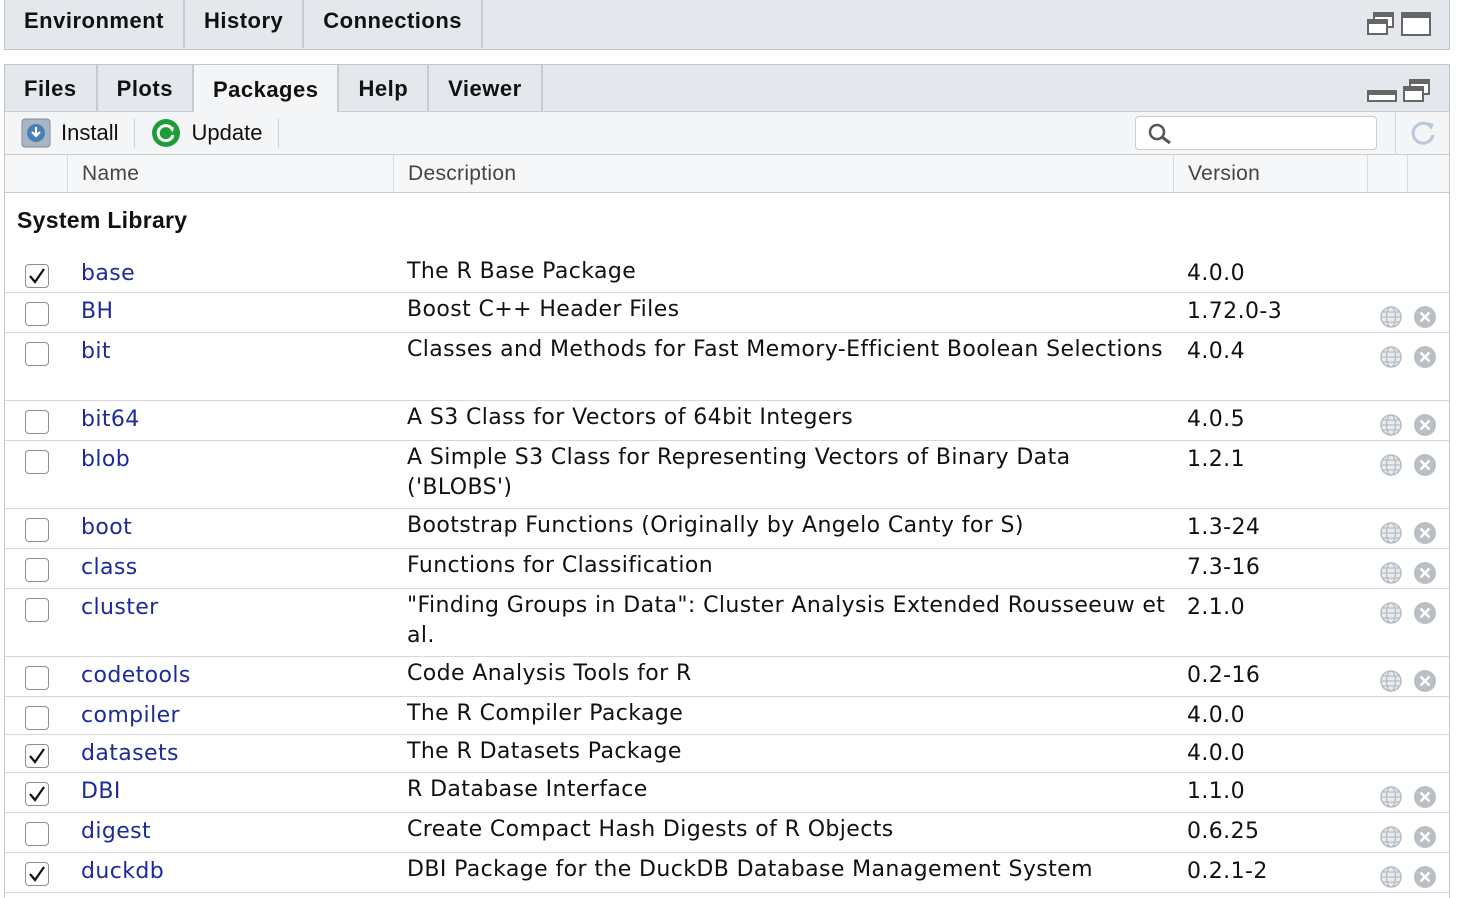  What do you see at coordinates (109, 567) in the screenshot?
I see `package-name-link: class` at bounding box center [109, 567].